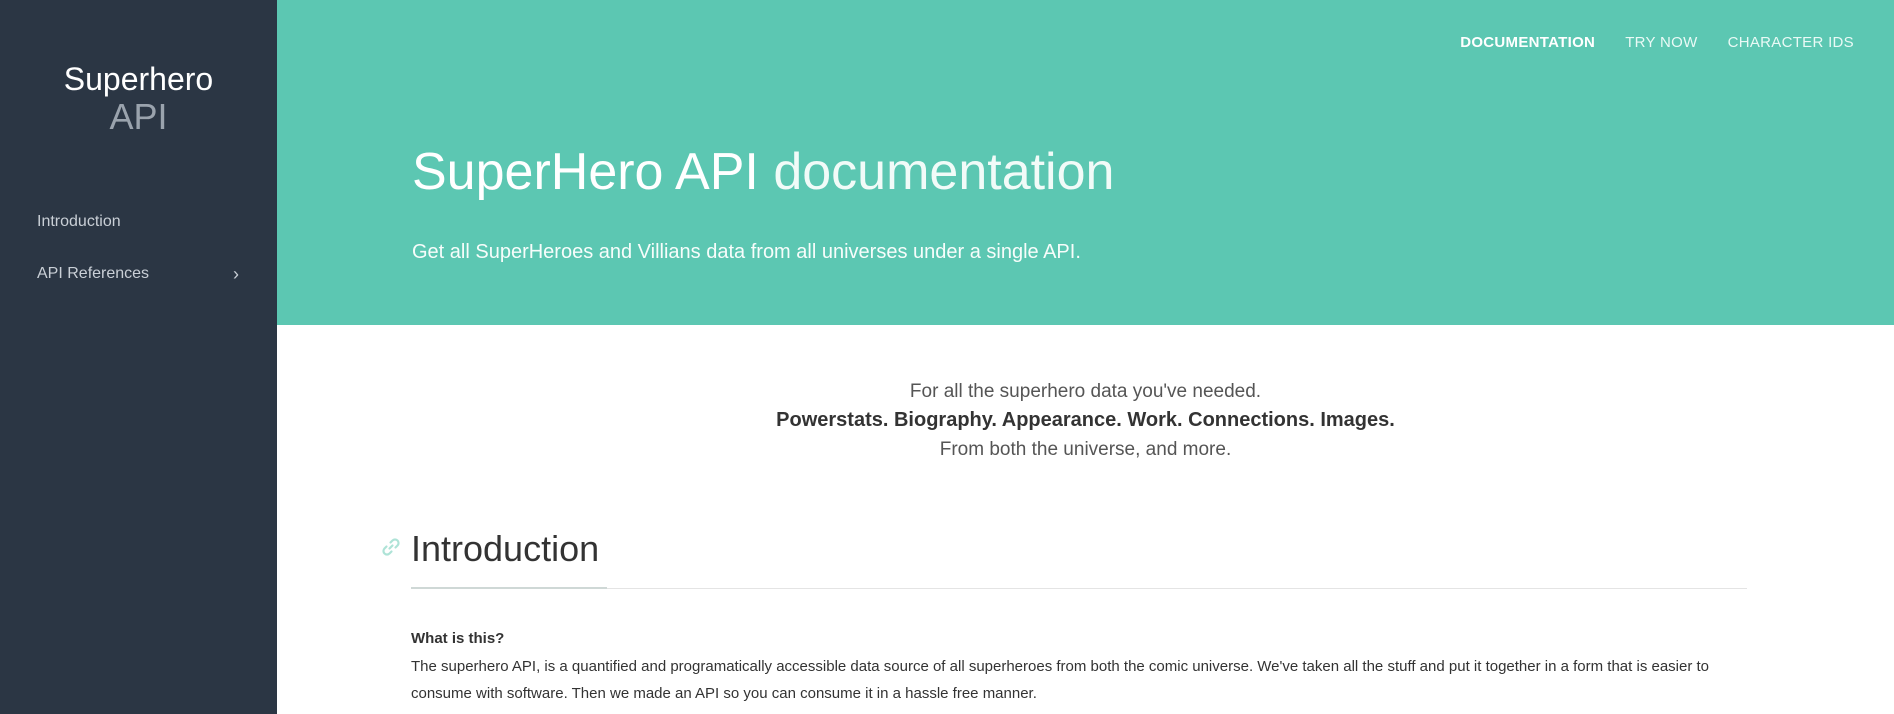 This screenshot has width=1894, height=714. Describe the element at coordinates (1085, 449) in the screenshot. I see `tagline-line3: From both the universe, and more.` at that location.